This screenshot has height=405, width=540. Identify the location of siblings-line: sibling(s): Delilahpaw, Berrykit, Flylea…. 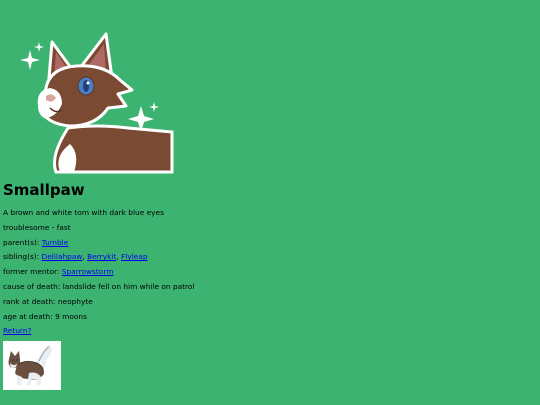
(75, 257).